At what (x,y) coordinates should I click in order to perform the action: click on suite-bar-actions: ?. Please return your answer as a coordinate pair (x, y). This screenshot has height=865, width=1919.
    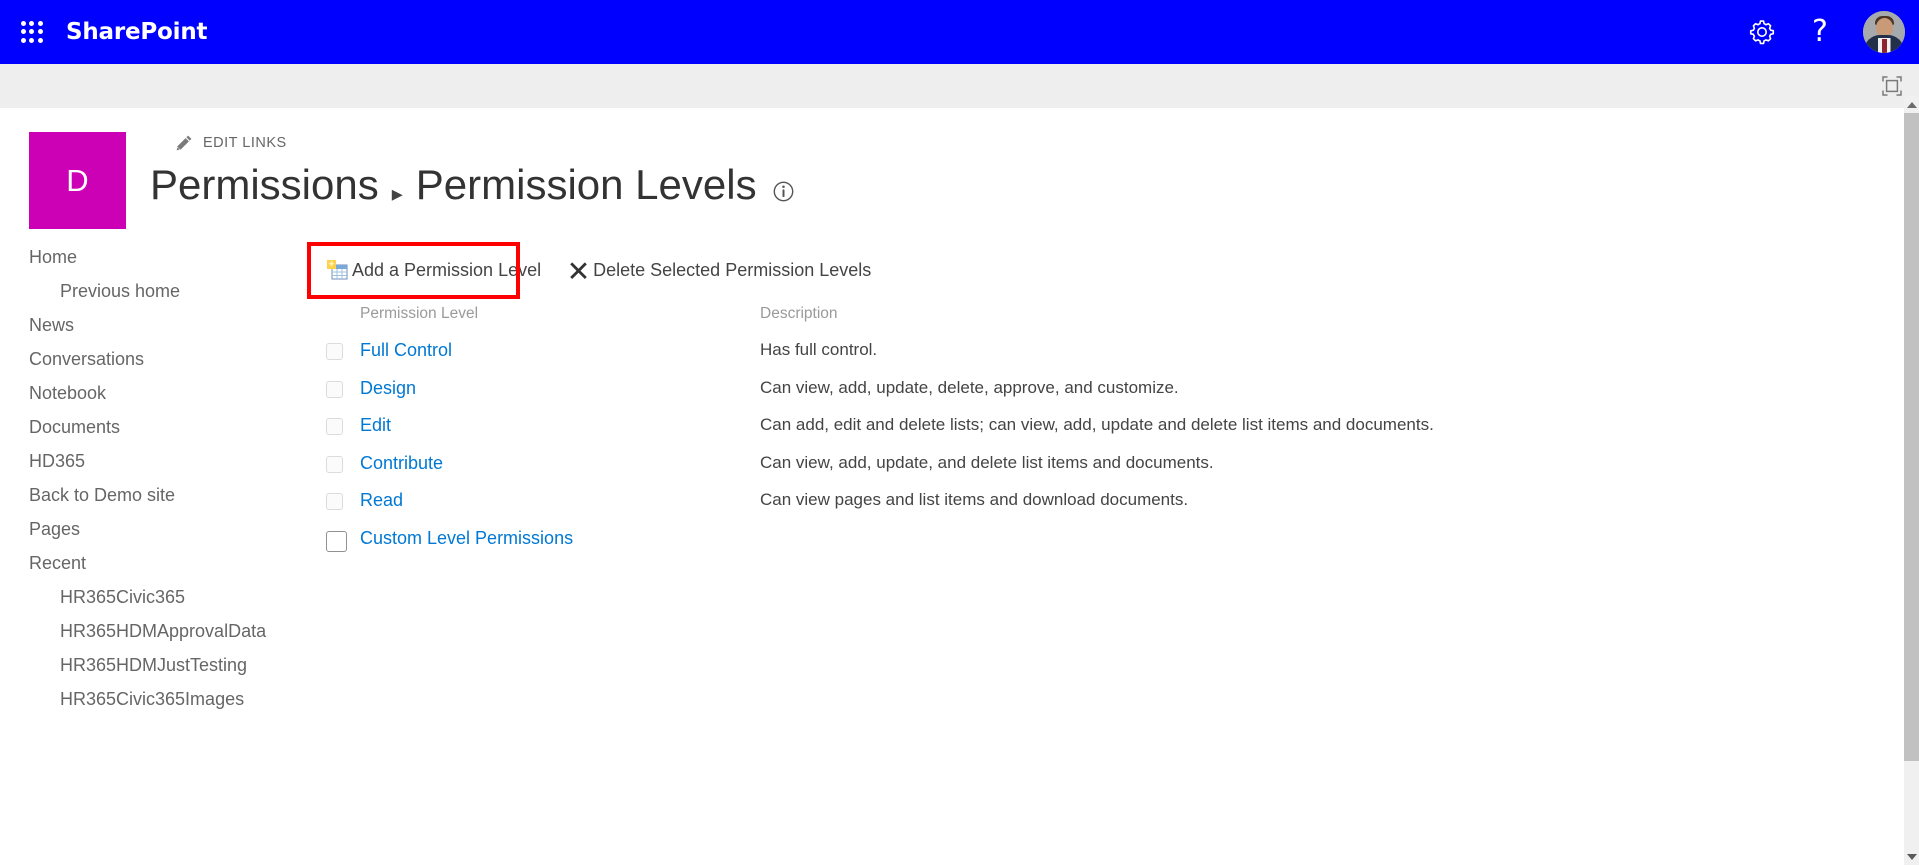
    Looking at the image, I should click on (1826, 32).